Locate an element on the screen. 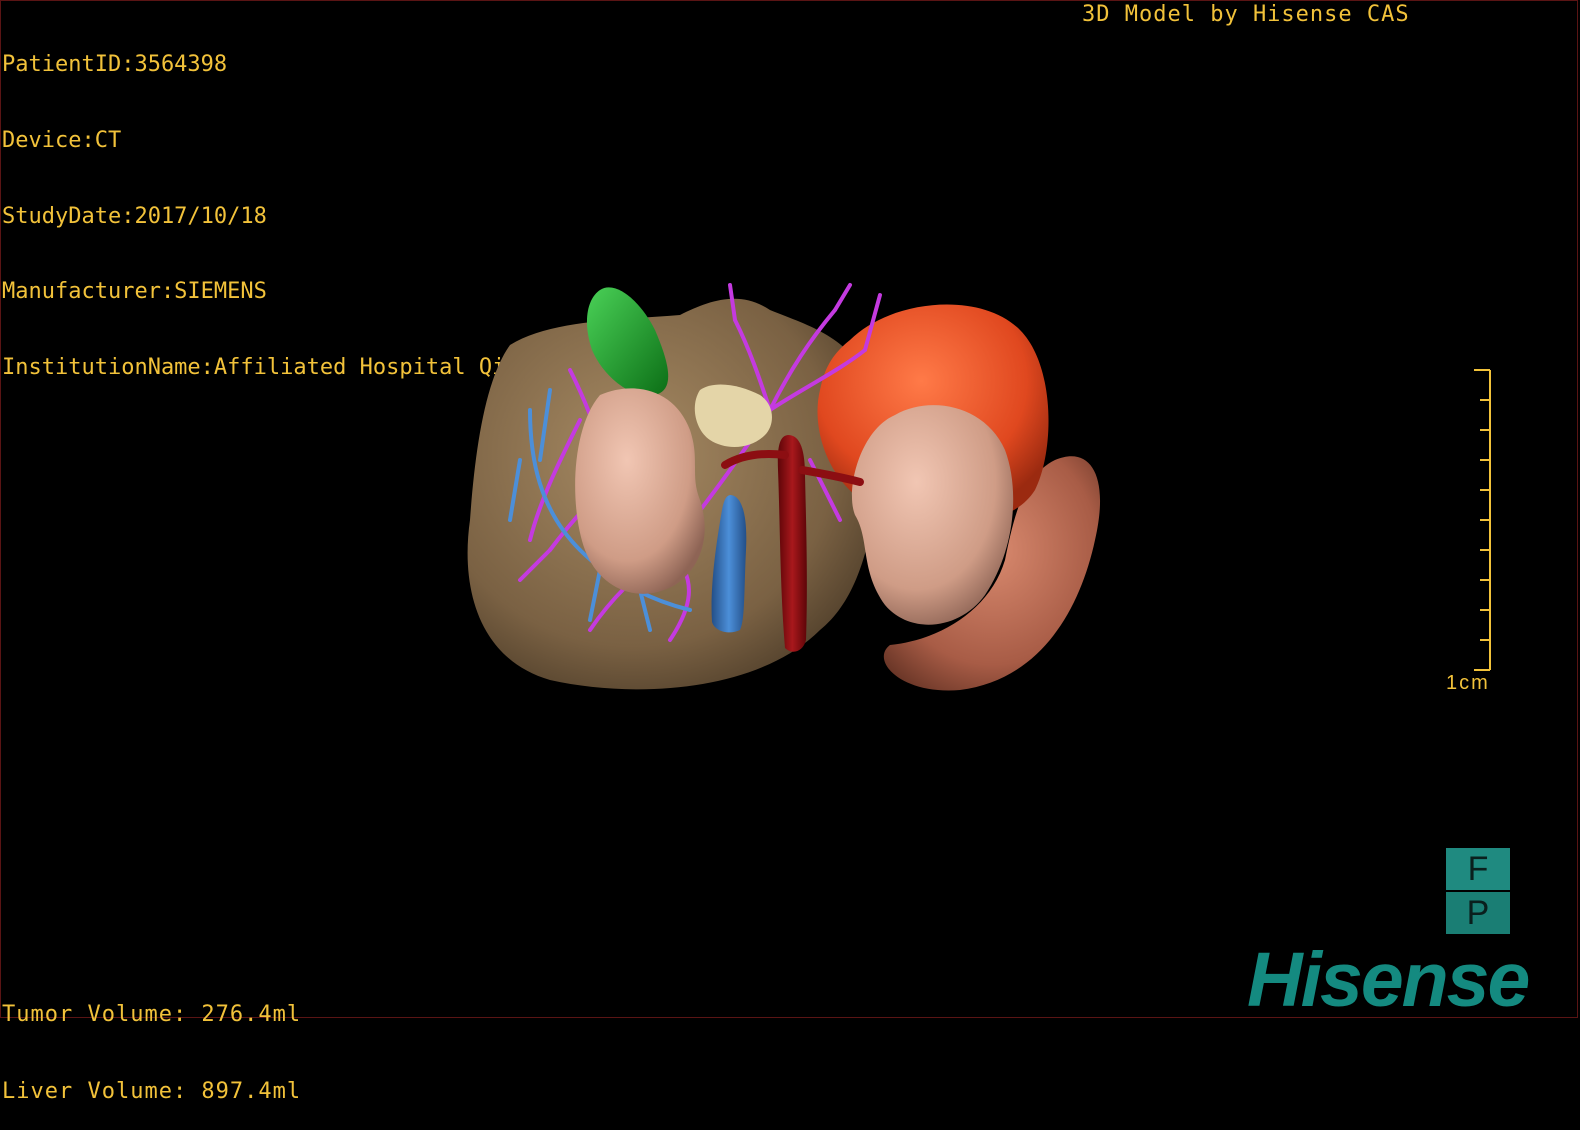 This screenshot has height=1130, width=1580. scale-label: 1cm is located at coordinates (1468, 683).